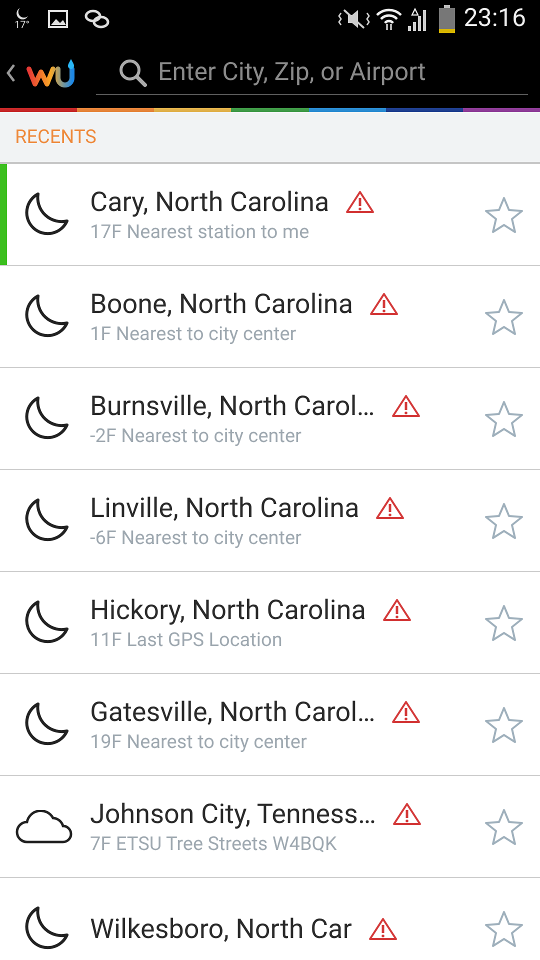 The height and width of the screenshot is (960, 540). Describe the element at coordinates (221, 303) in the screenshot. I see `location-name: Boone, North Carolina` at that location.